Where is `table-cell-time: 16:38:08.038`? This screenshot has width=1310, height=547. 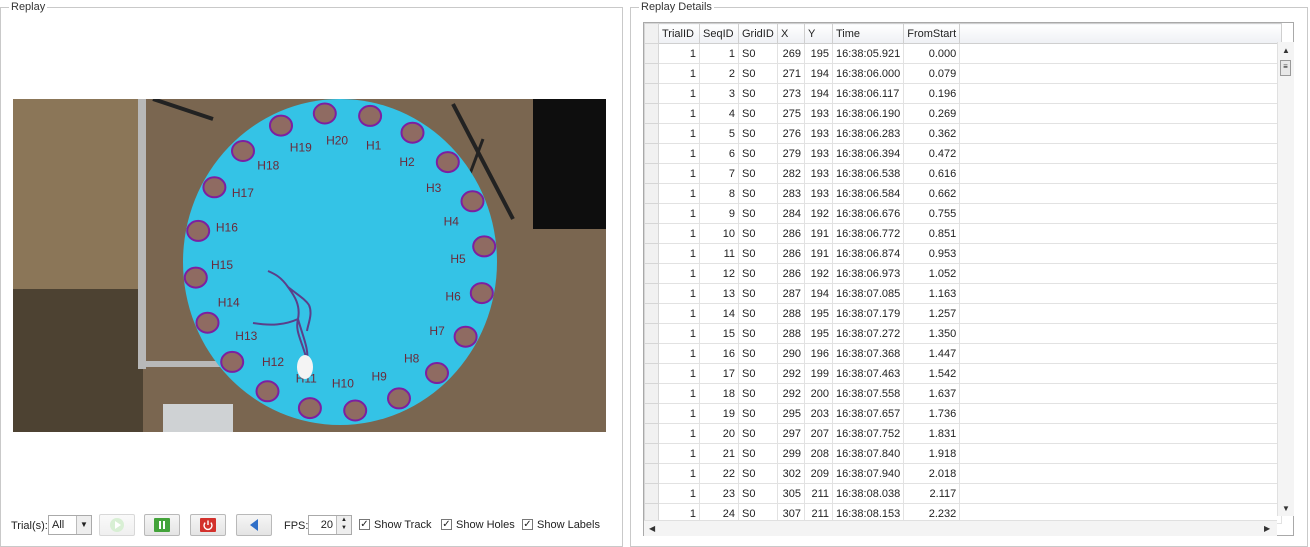
table-cell-time: 16:38:08.038 is located at coordinates (868, 493).